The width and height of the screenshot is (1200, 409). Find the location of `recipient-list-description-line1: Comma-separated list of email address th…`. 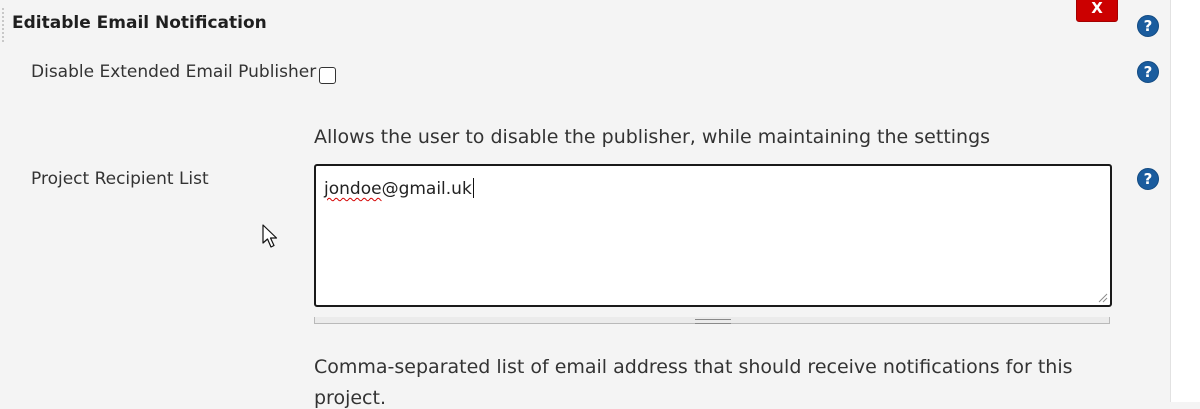

recipient-list-description-line1: Comma-separated list of email address th… is located at coordinates (693, 367).